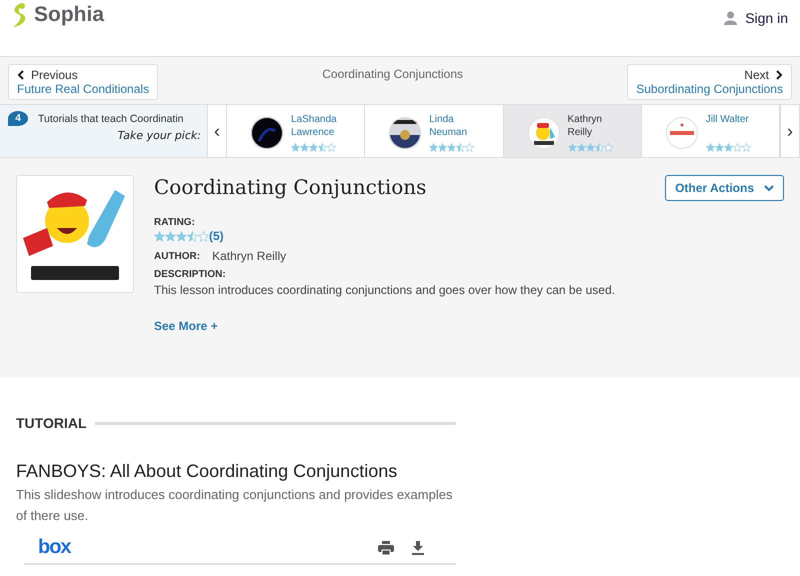 This screenshot has width=800, height=576. I want to click on tutor-card: Kathryn Reilly, so click(573, 131).